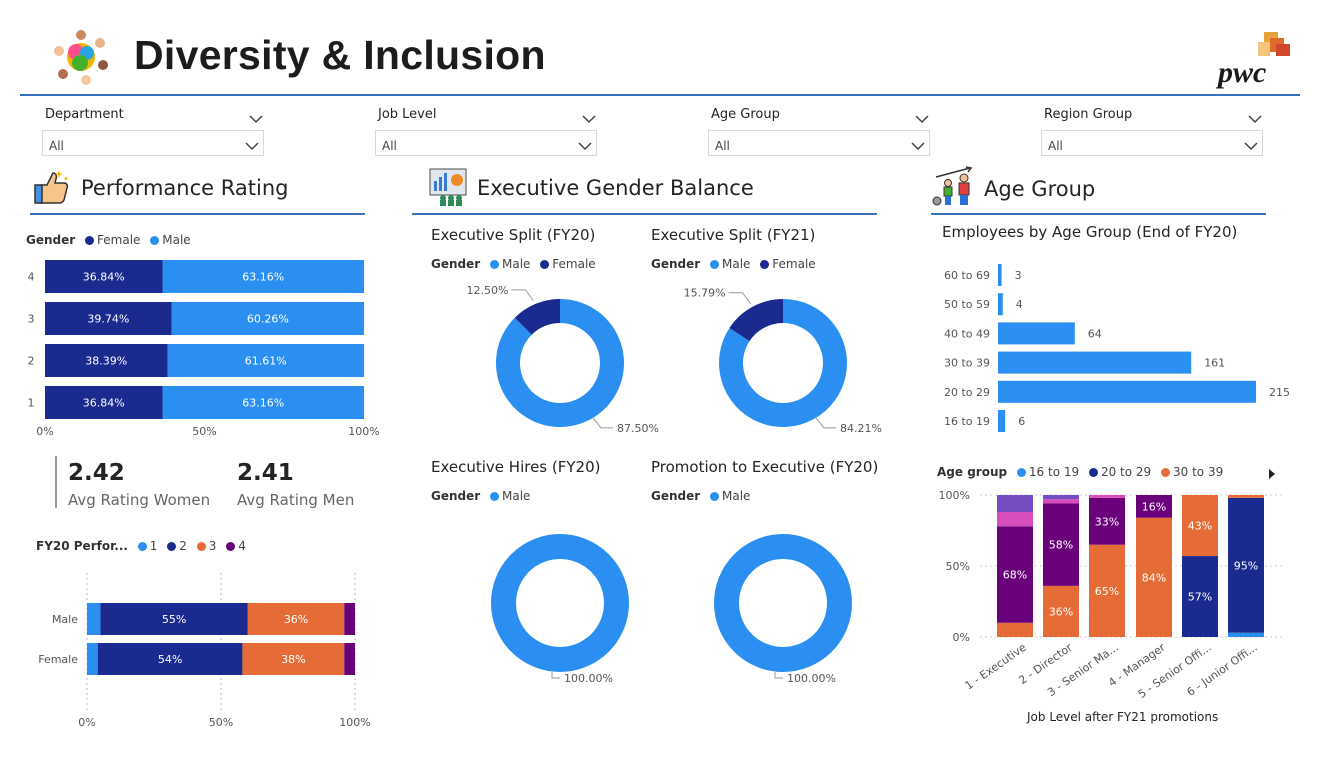 The width and height of the screenshot is (1324, 763). Describe the element at coordinates (1198, 472) in the screenshot. I see `legend-30-39: 30 to 39` at that location.